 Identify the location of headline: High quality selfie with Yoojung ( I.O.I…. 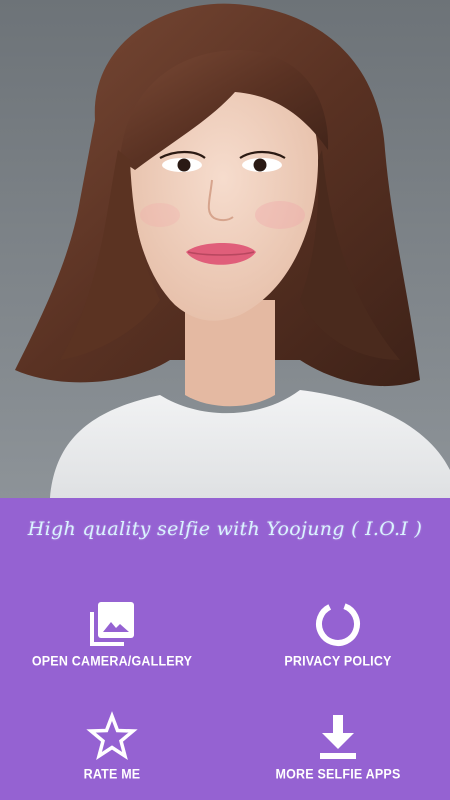
(225, 529).